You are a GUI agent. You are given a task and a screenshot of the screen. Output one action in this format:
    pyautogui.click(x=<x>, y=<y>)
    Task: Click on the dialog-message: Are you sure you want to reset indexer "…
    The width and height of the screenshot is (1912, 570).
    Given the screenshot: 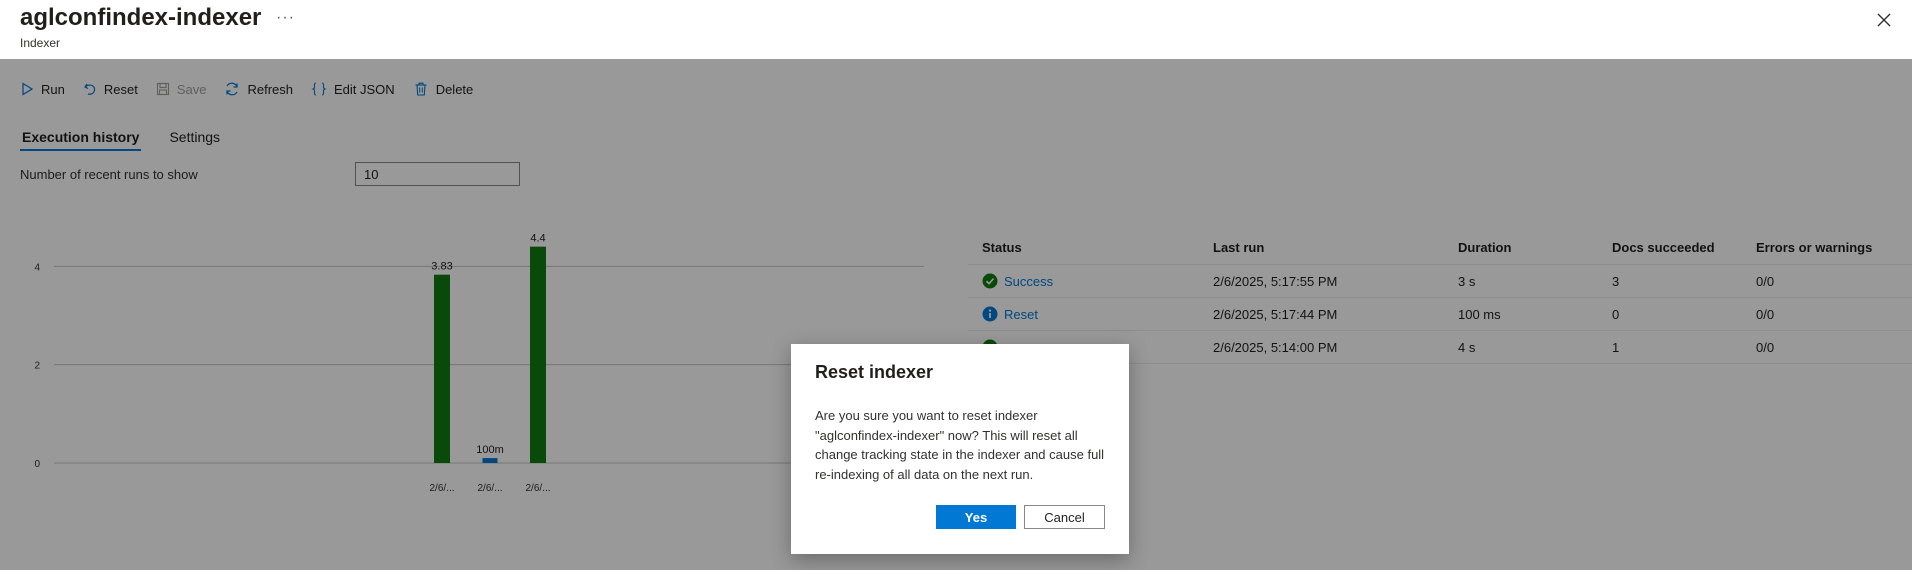 What is the action you would take?
    pyautogui.click(x=960, y=445)
    